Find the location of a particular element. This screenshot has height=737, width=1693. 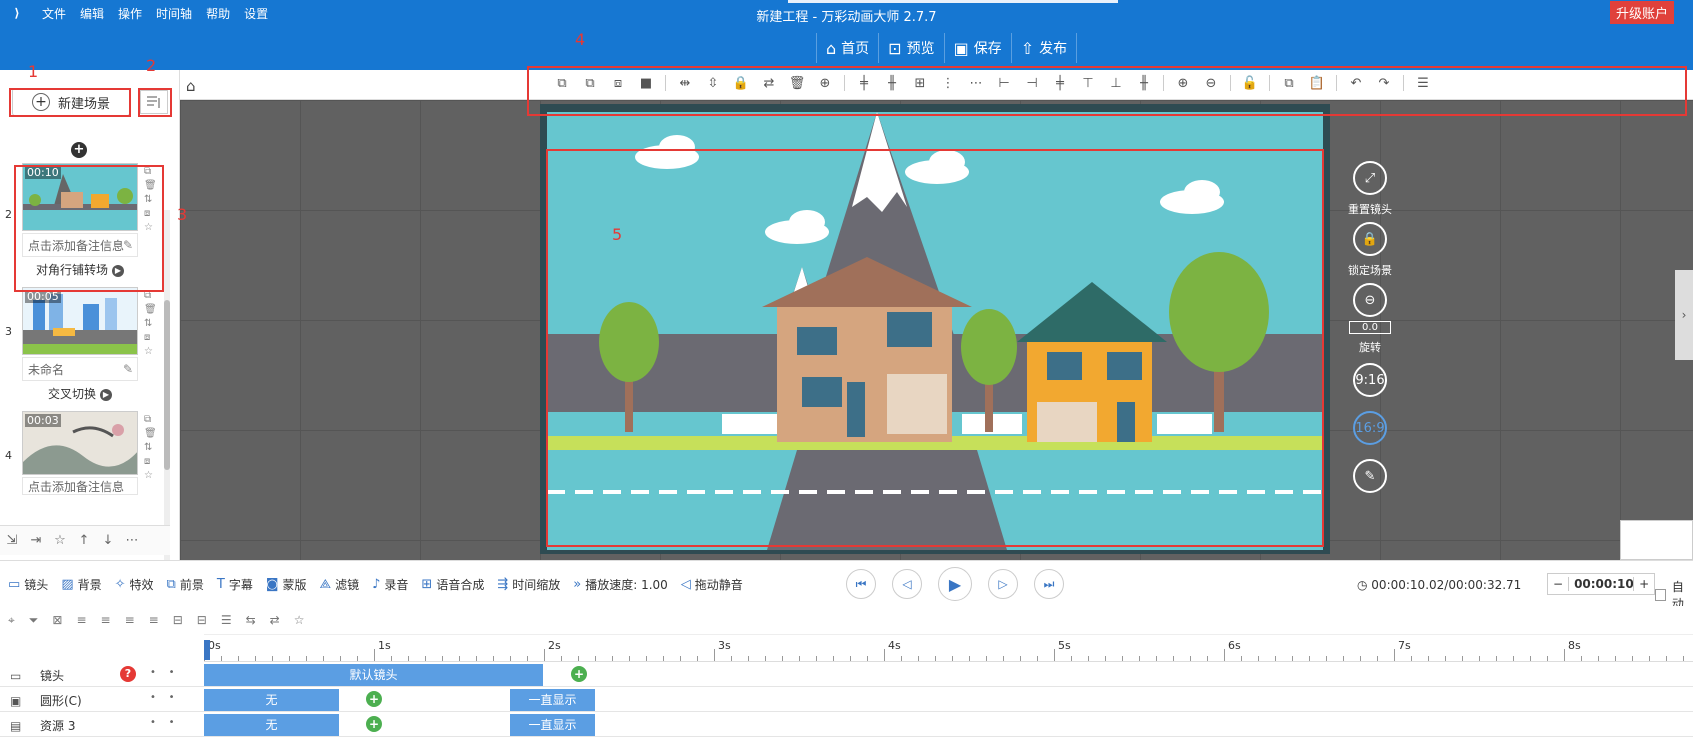

save-button: ▣ 保存 is located at coordinates (977, 48).